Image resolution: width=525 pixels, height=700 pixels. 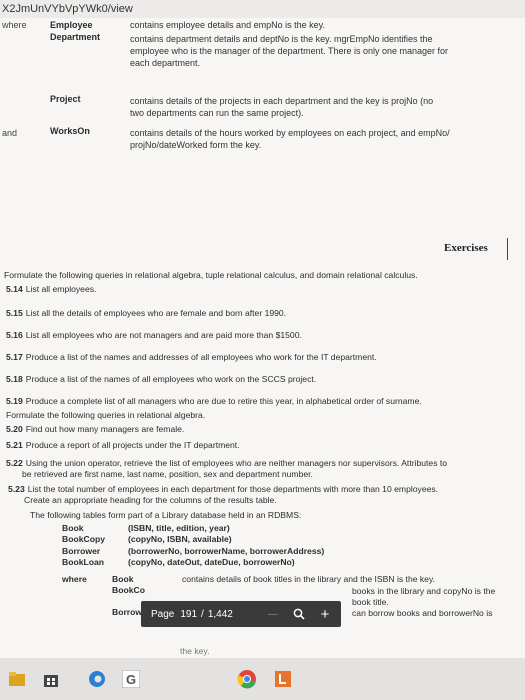 What do you see at coordinates (188, 614) in the screenshot?
I see `current-page-field: 191` at bounding box center [188, 614].